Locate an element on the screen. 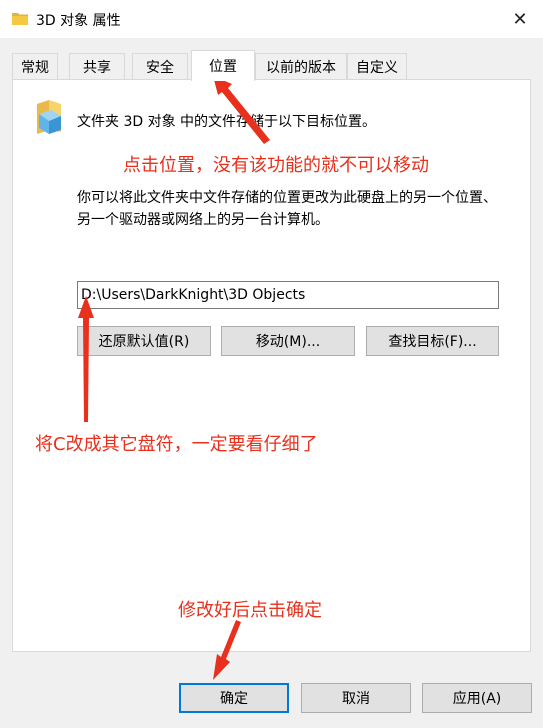 The height and width of the screenshot is (728, 543). cancel-button: 取消 is located at coordinates (356, 698).